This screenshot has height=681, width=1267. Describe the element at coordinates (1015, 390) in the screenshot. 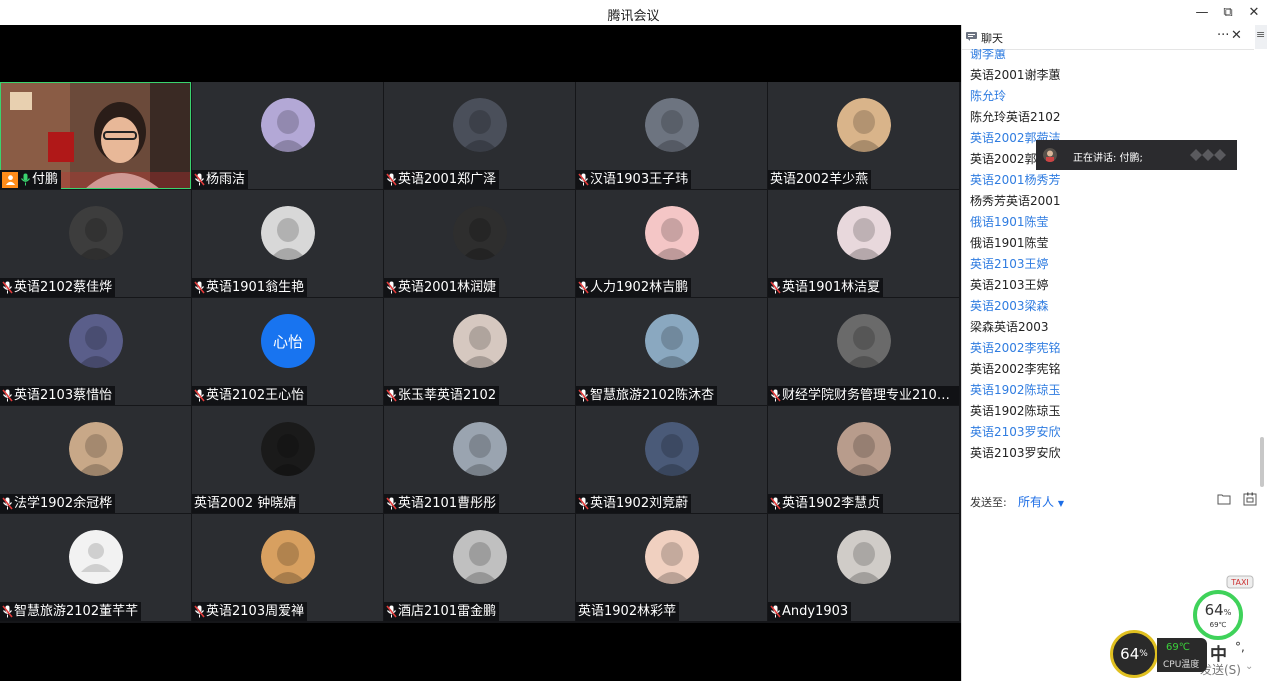

I see `chat-sender: 英语1902陈琼玉` at that location.